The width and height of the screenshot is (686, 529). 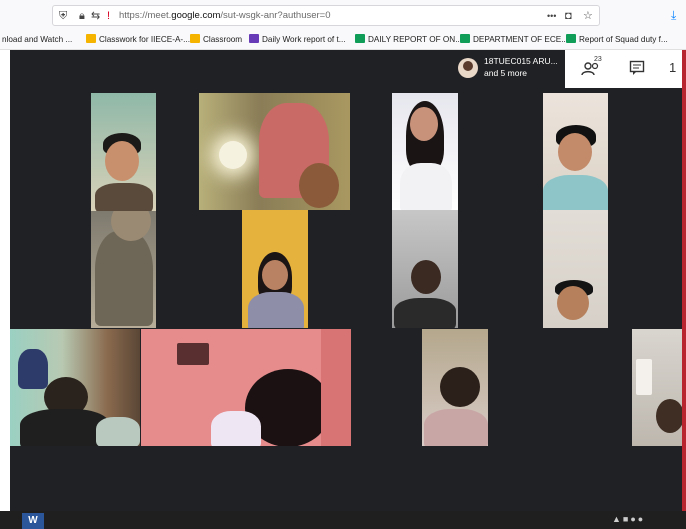 I want to click on system-tray-icons: ▲■●●, so click(x=628, y=519).